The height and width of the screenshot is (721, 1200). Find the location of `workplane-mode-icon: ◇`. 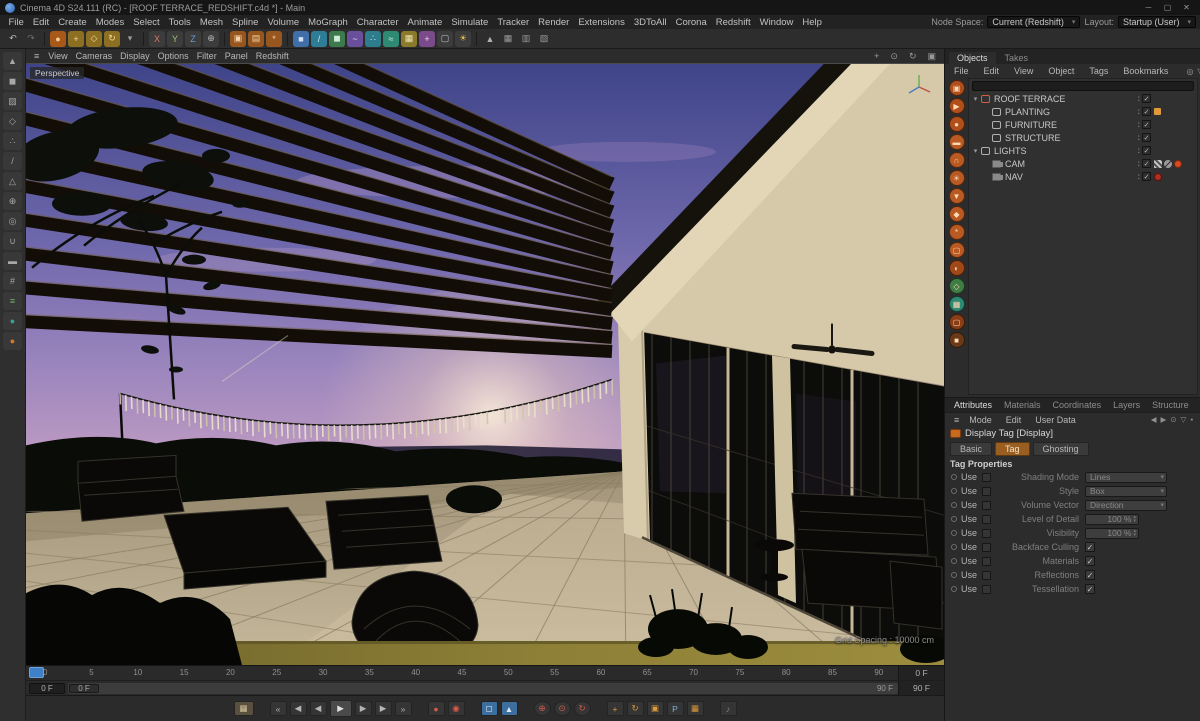

workplane-mode-icon: ◇ is located at coordinates (12, 121).